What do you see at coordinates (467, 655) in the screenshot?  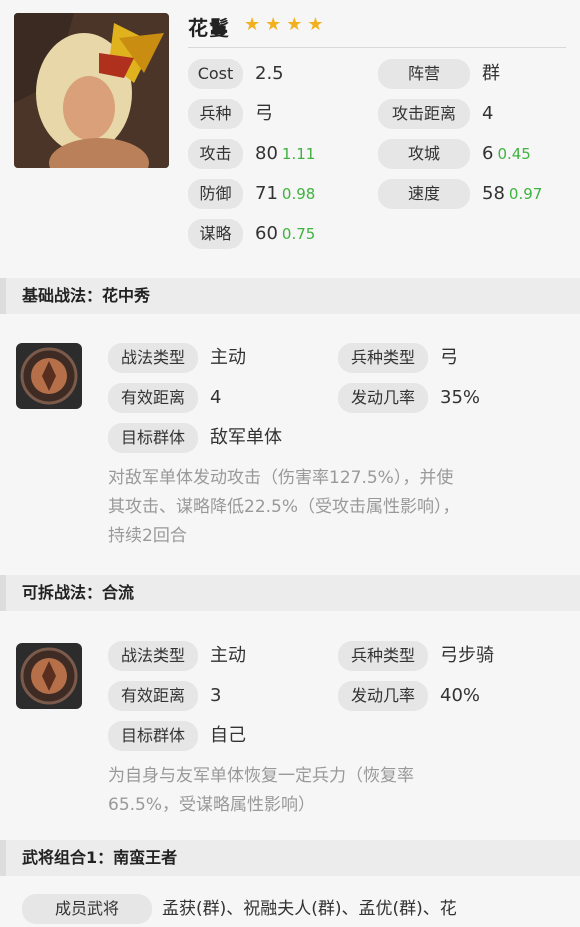 I see `skill2-troop-value: 弓步骑` at bounding box center [467, 655].